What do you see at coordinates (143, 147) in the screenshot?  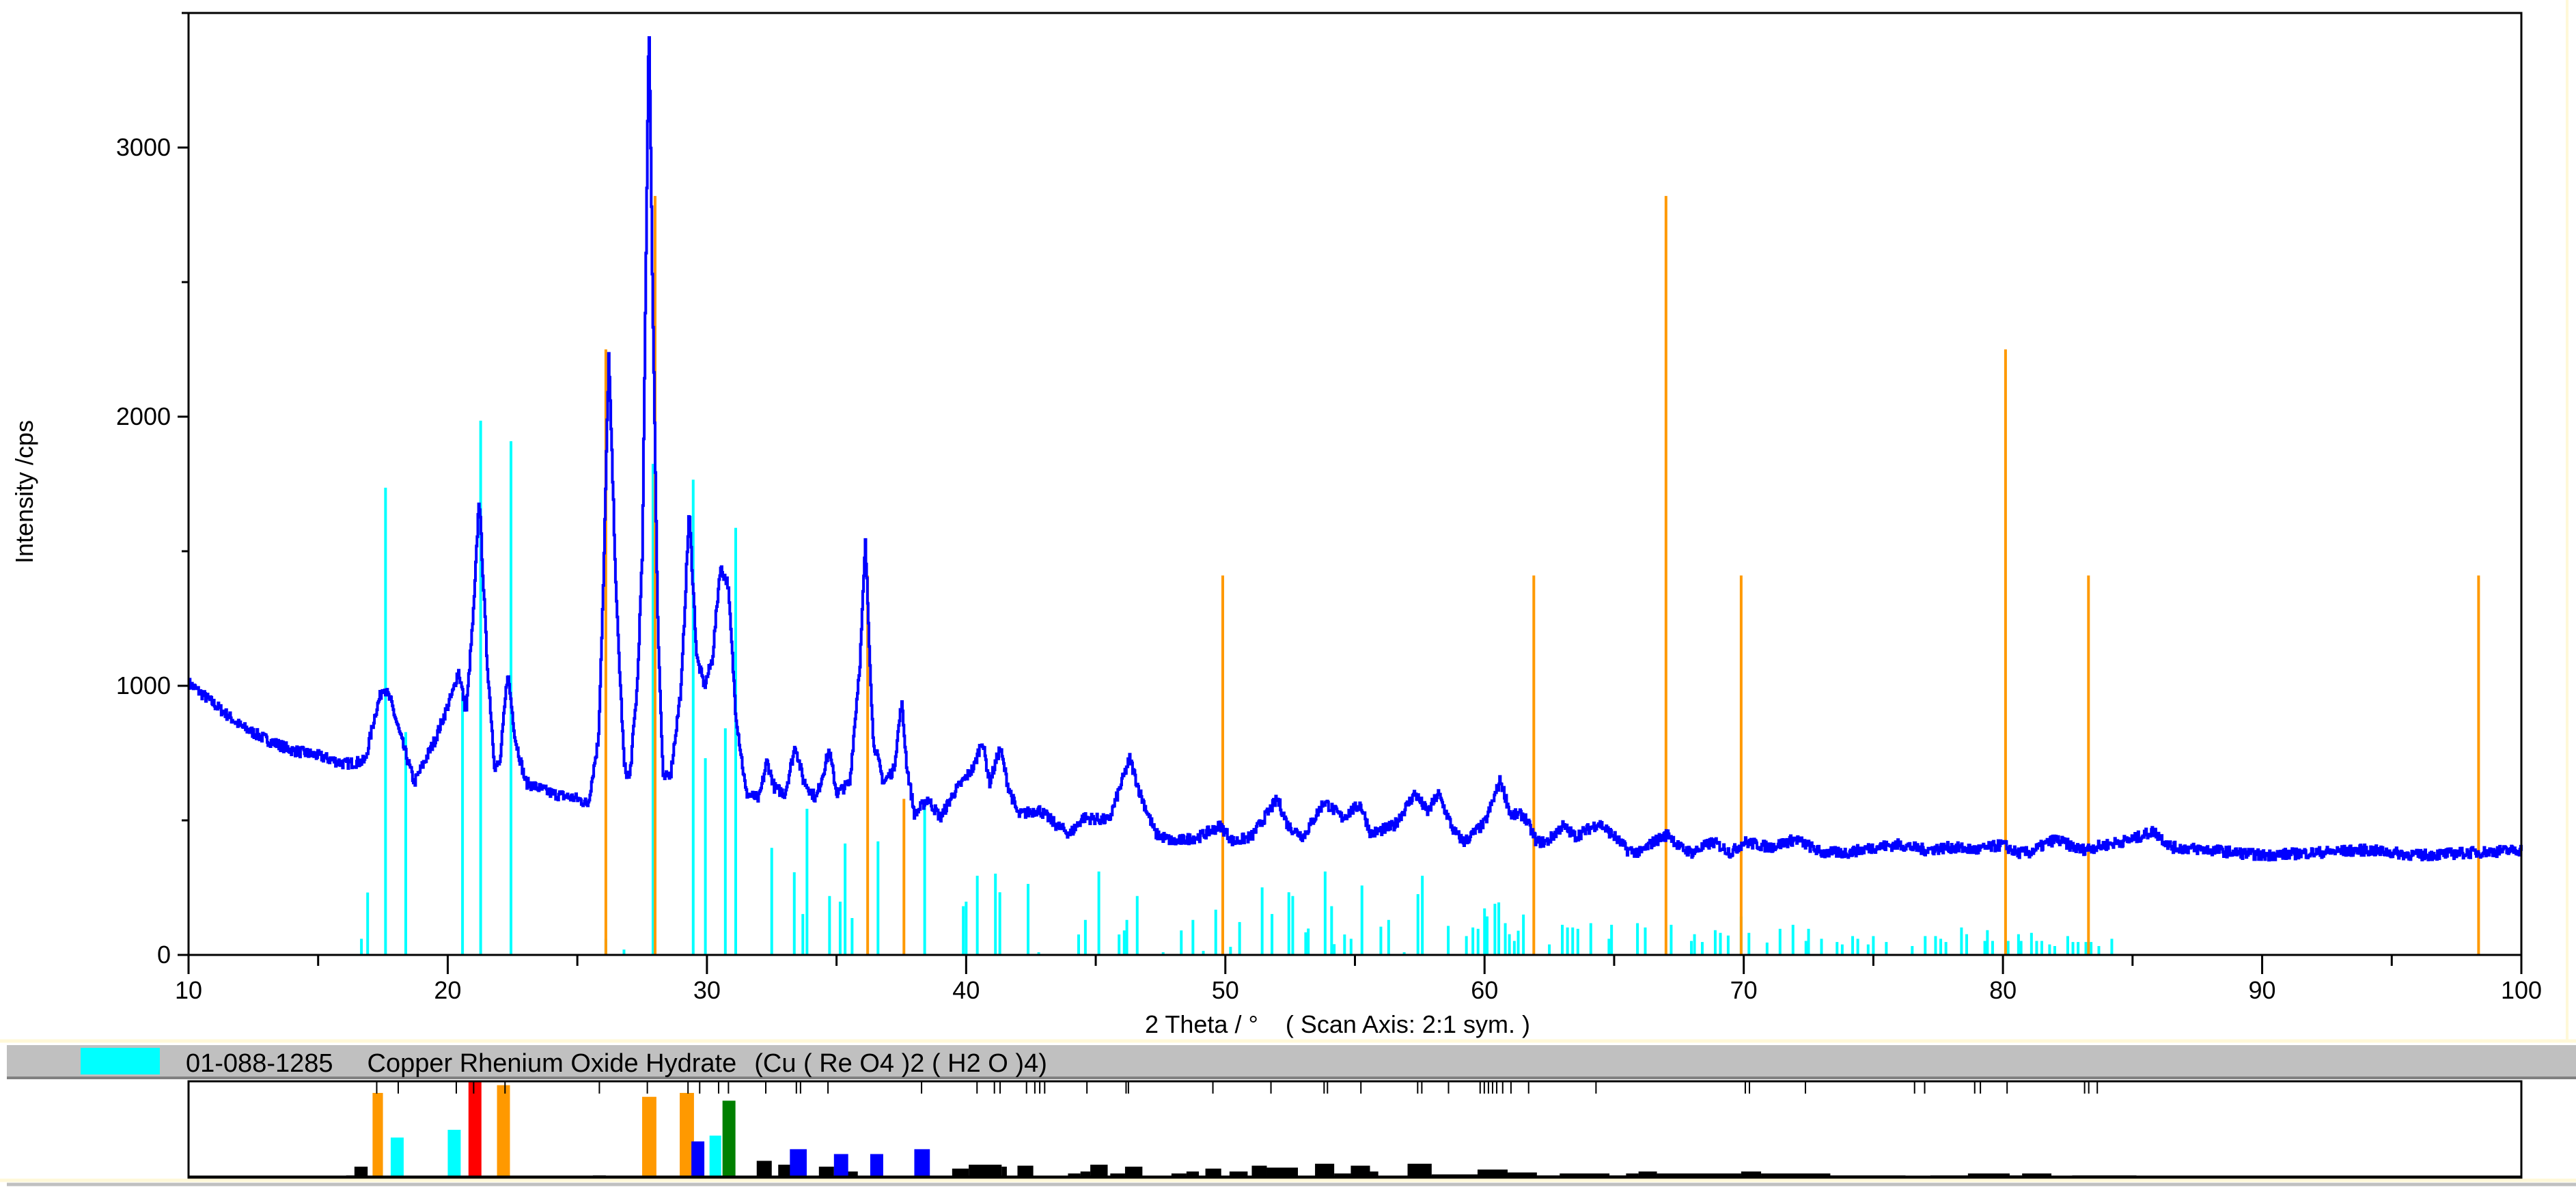 I see `y-tick-label: 3000` at bounding box center [143, 147].